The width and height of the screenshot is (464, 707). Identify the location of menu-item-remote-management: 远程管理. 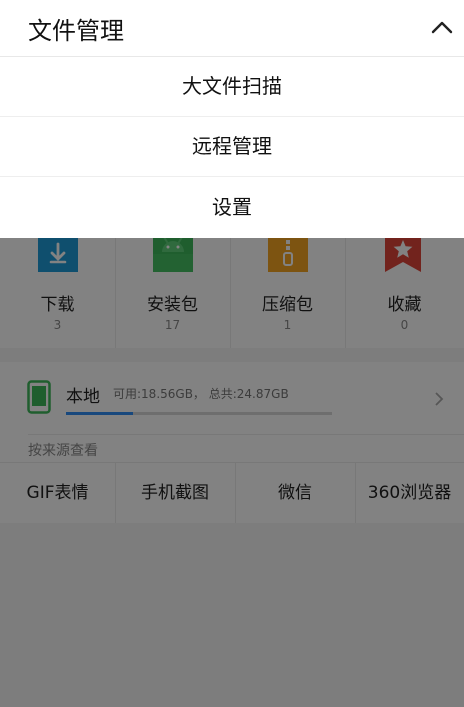
(232, 147).